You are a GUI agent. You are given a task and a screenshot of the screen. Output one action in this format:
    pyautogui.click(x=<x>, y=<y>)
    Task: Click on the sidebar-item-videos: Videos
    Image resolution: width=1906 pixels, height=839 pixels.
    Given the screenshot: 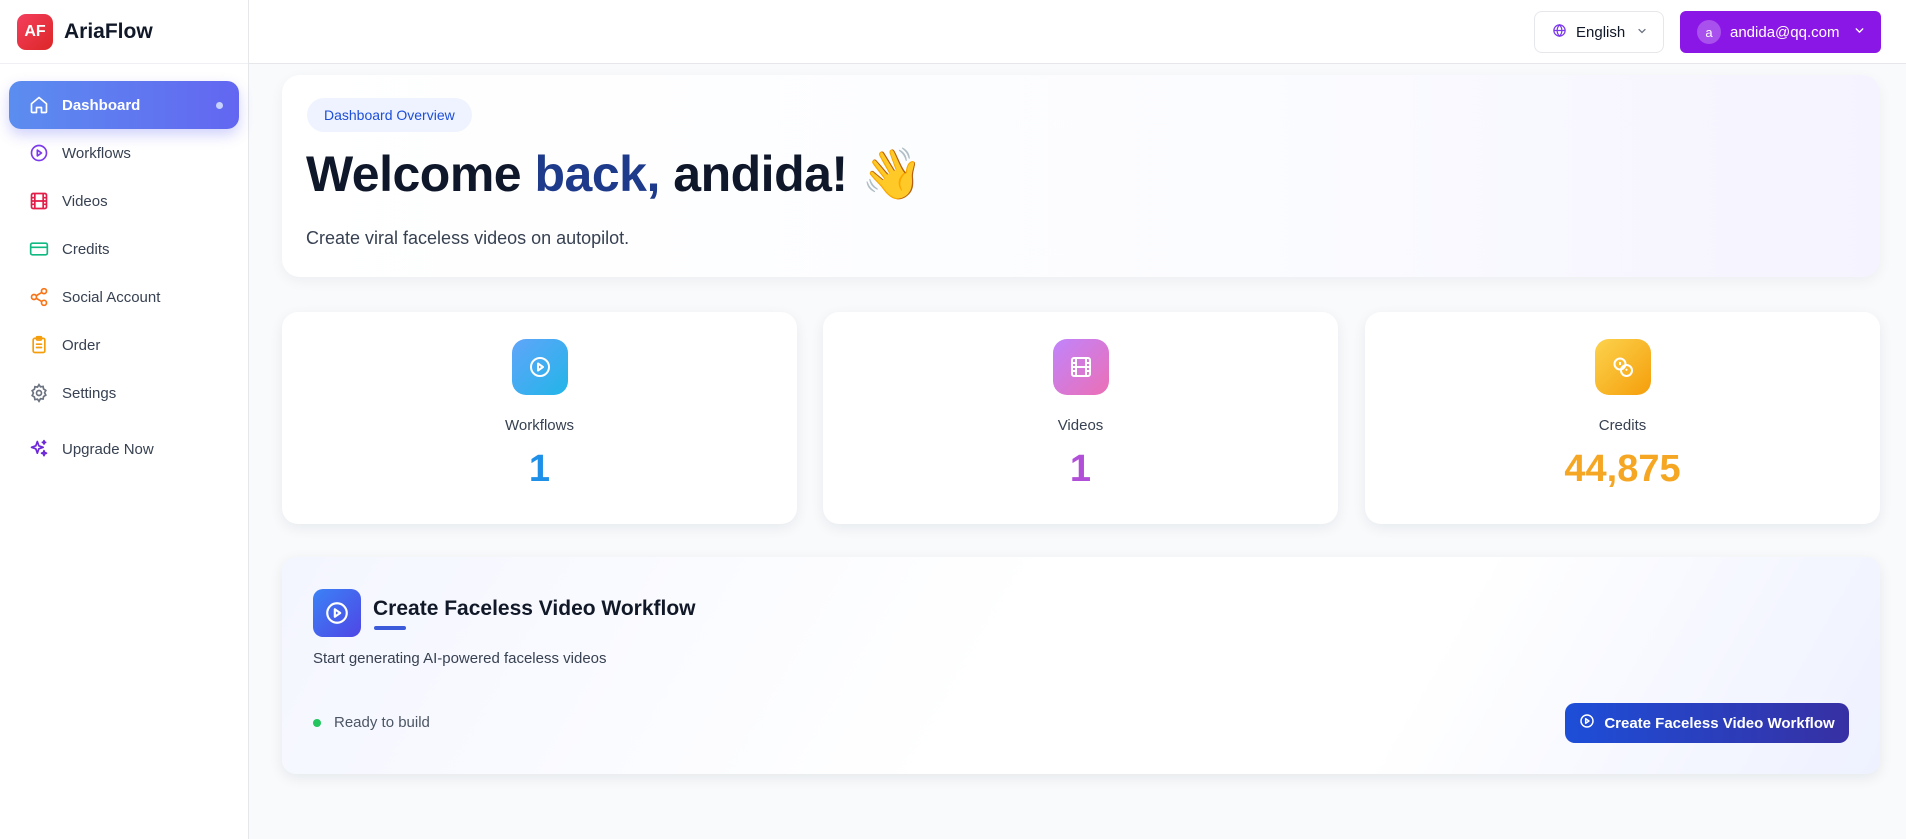 What is the action you would take?
    pyautogui.click(x=124, y=201)
    